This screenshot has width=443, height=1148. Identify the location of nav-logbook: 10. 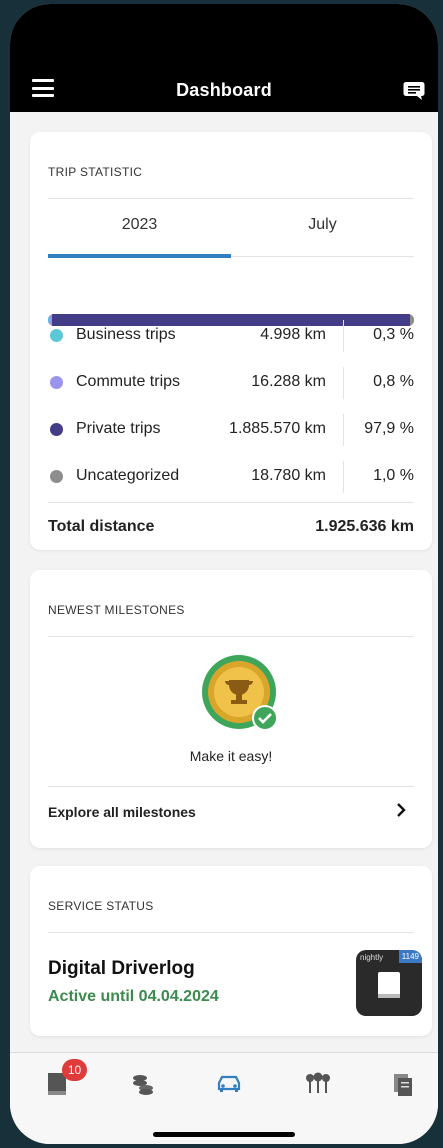
(66, 1079).